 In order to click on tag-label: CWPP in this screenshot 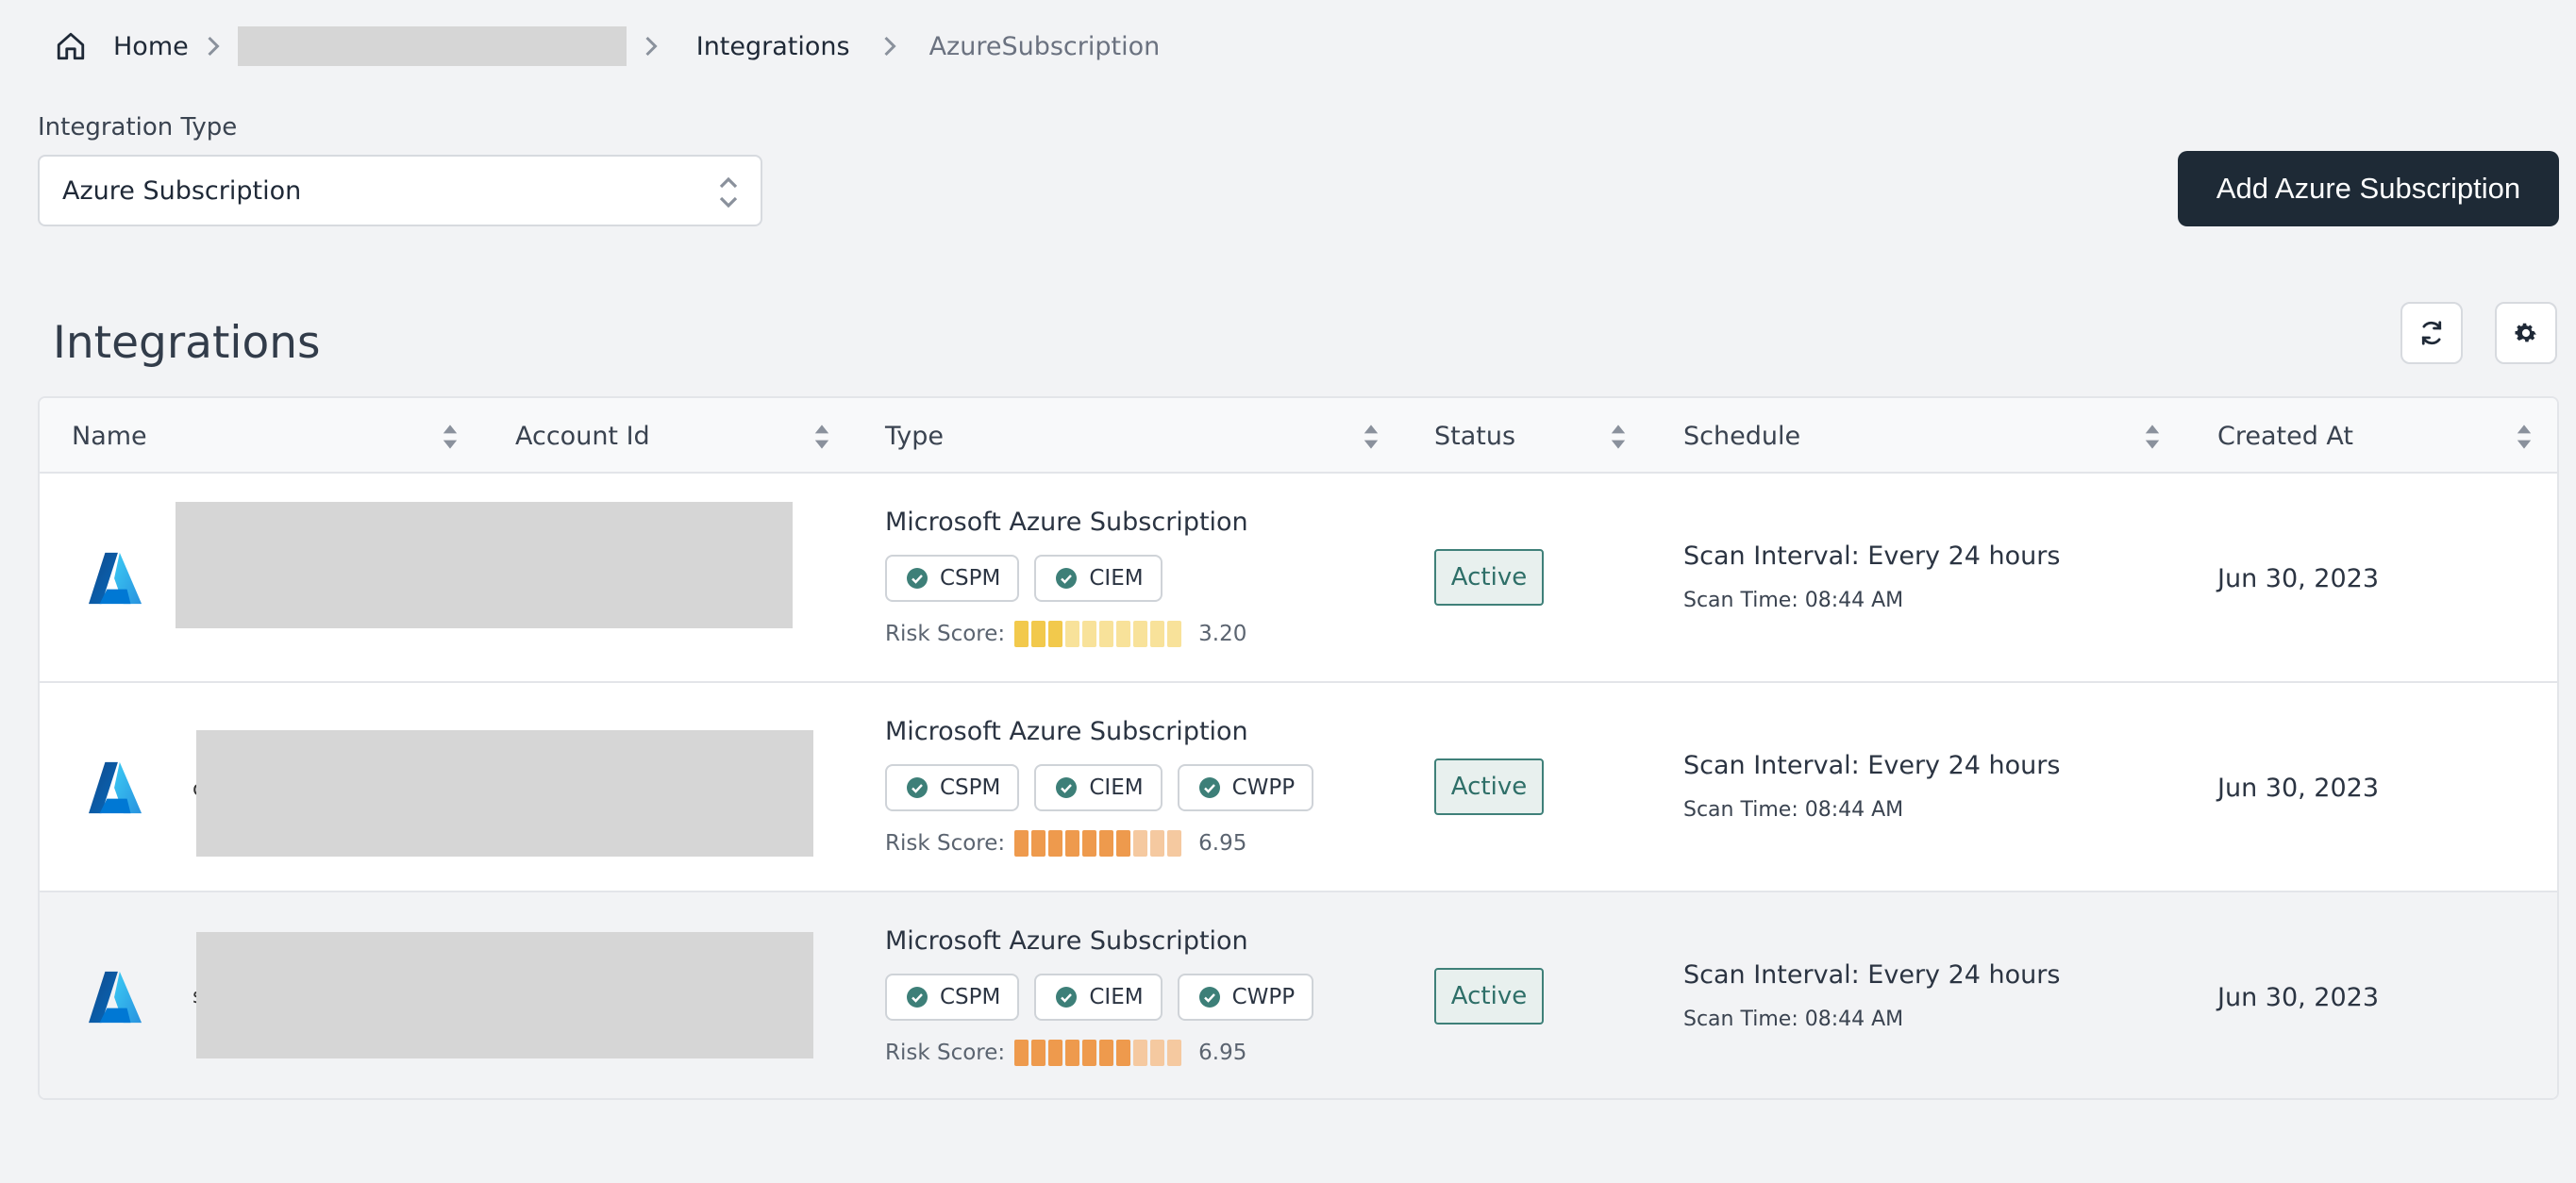, I will do `click(1263, 997)`.